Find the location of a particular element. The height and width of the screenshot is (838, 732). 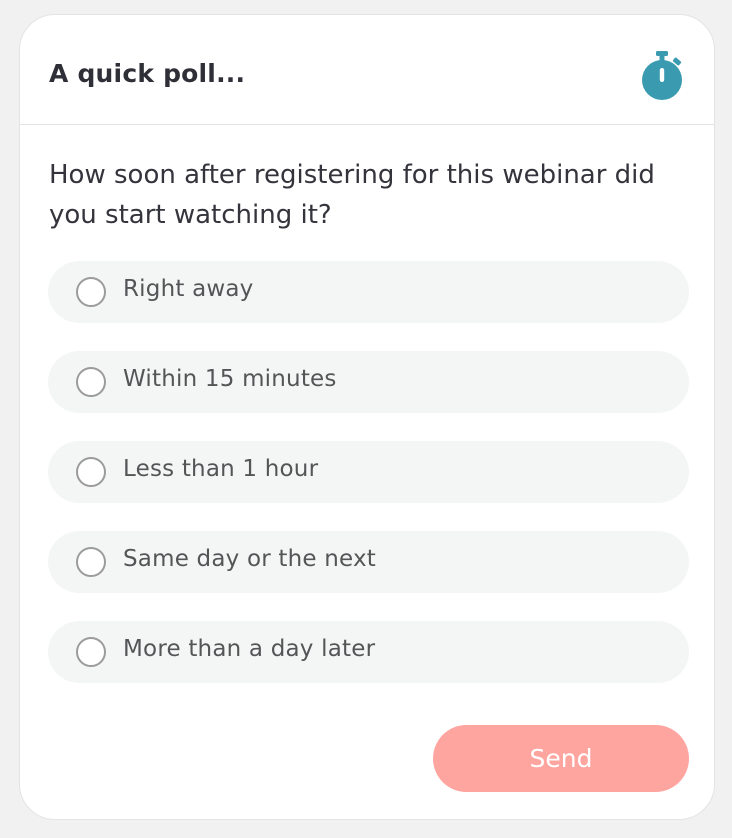

option-same-day-or-next: Same day or the next is located at coordinates (368, 562).